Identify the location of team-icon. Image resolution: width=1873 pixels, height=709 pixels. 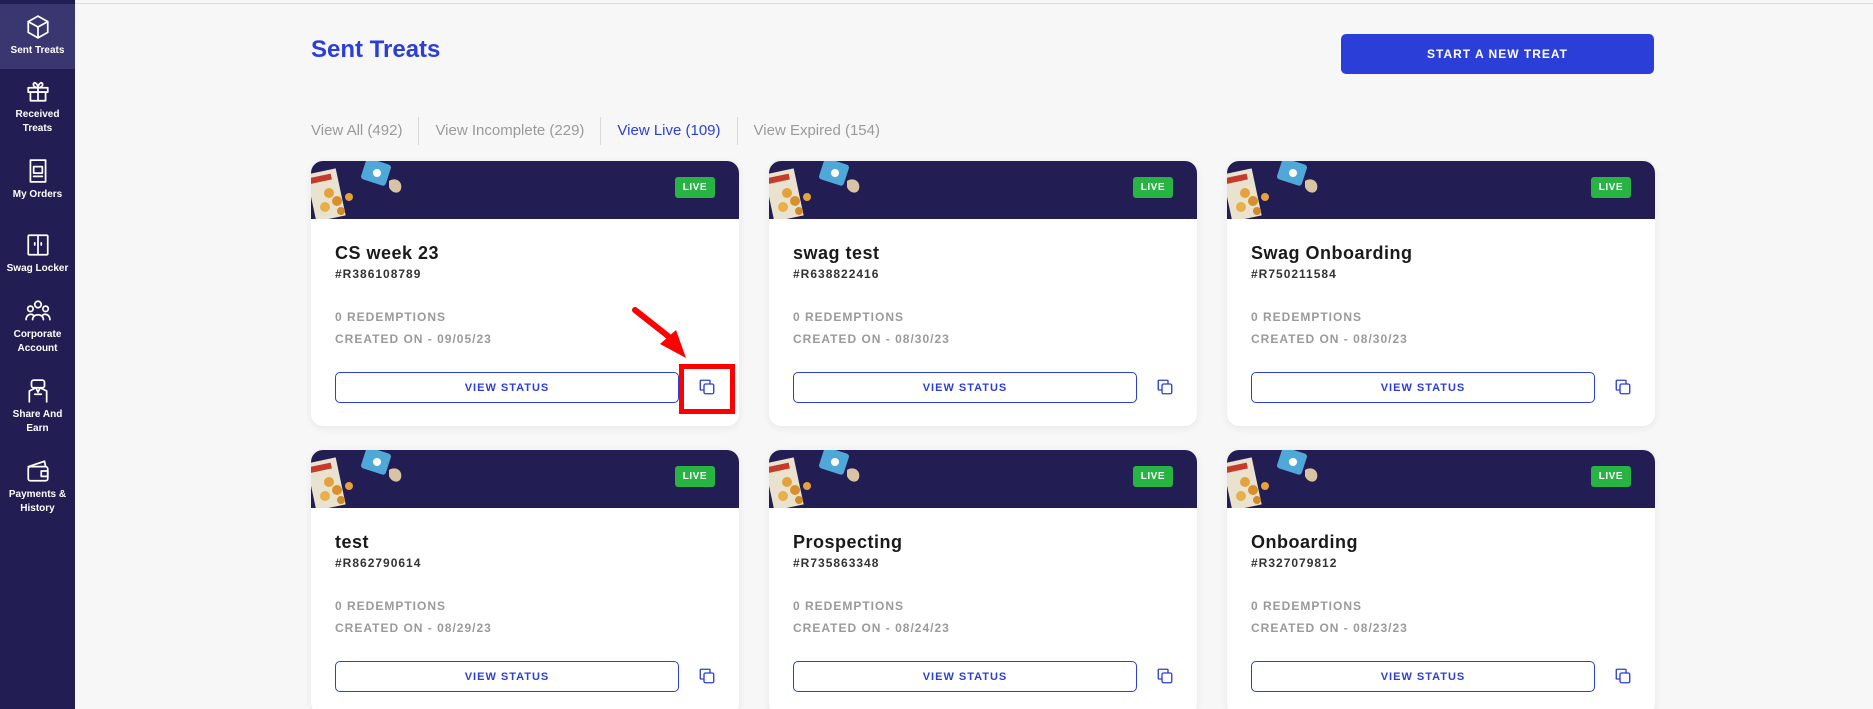
(37, 310).